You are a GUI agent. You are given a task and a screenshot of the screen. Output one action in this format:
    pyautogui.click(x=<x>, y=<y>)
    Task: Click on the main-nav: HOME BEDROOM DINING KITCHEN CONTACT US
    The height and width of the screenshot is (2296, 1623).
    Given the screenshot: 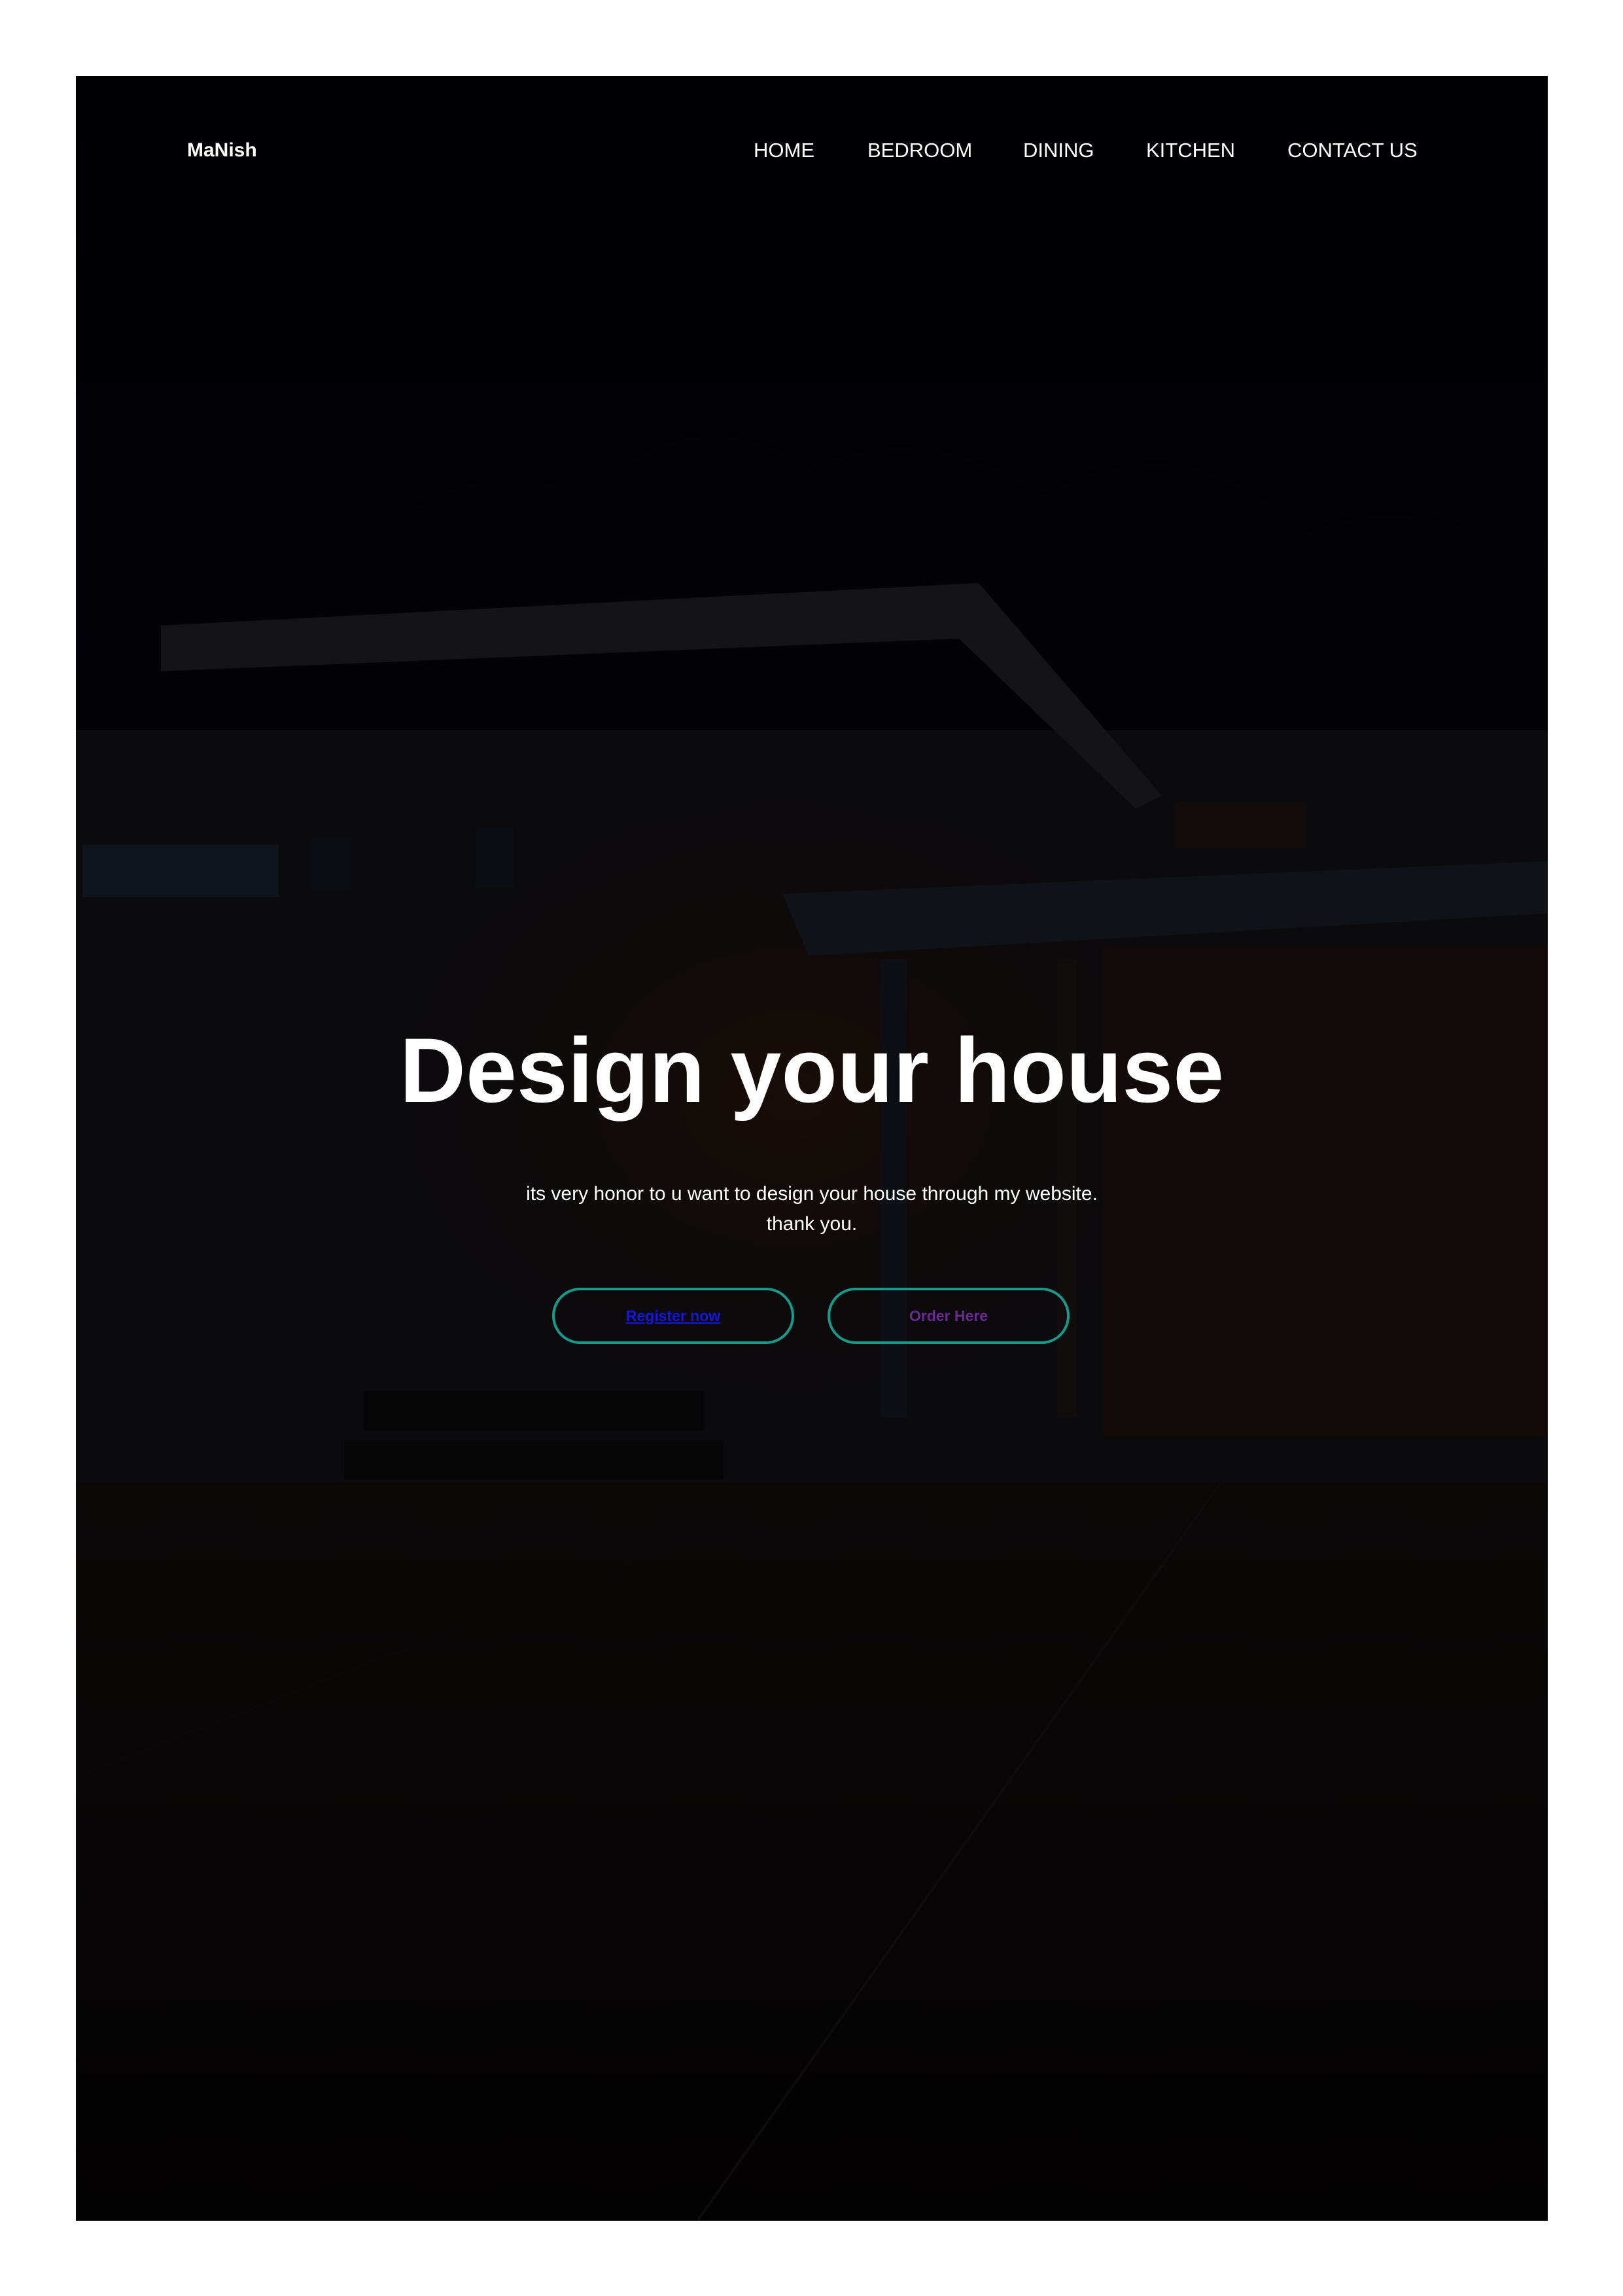 What is the action you would take?
    pyautogui.click(x=812, y=150)
    